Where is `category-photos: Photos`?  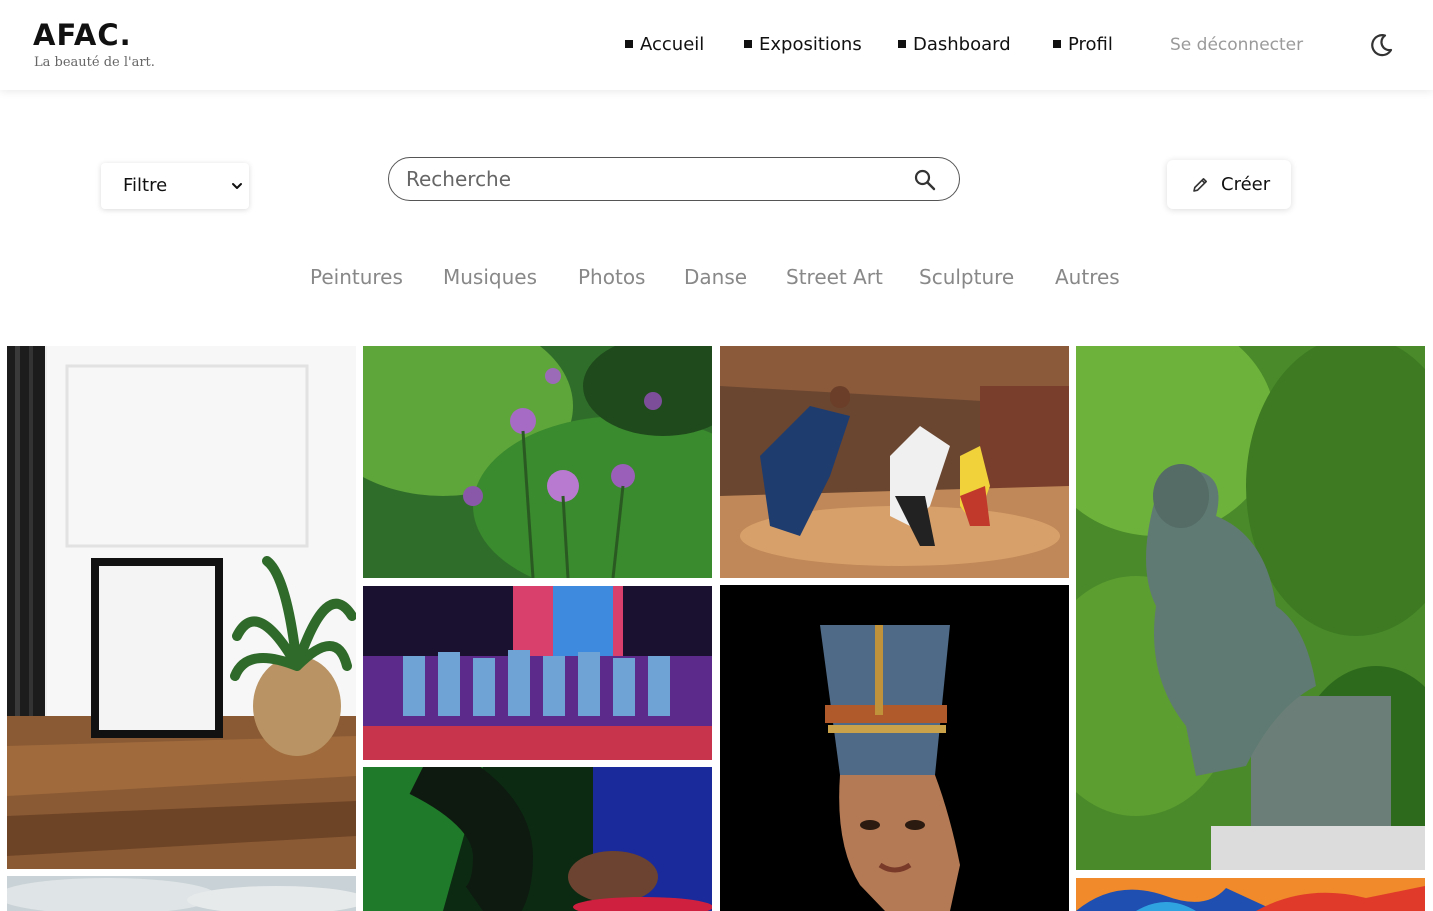 category-photos: Photos is located at coordinates (611, 277).